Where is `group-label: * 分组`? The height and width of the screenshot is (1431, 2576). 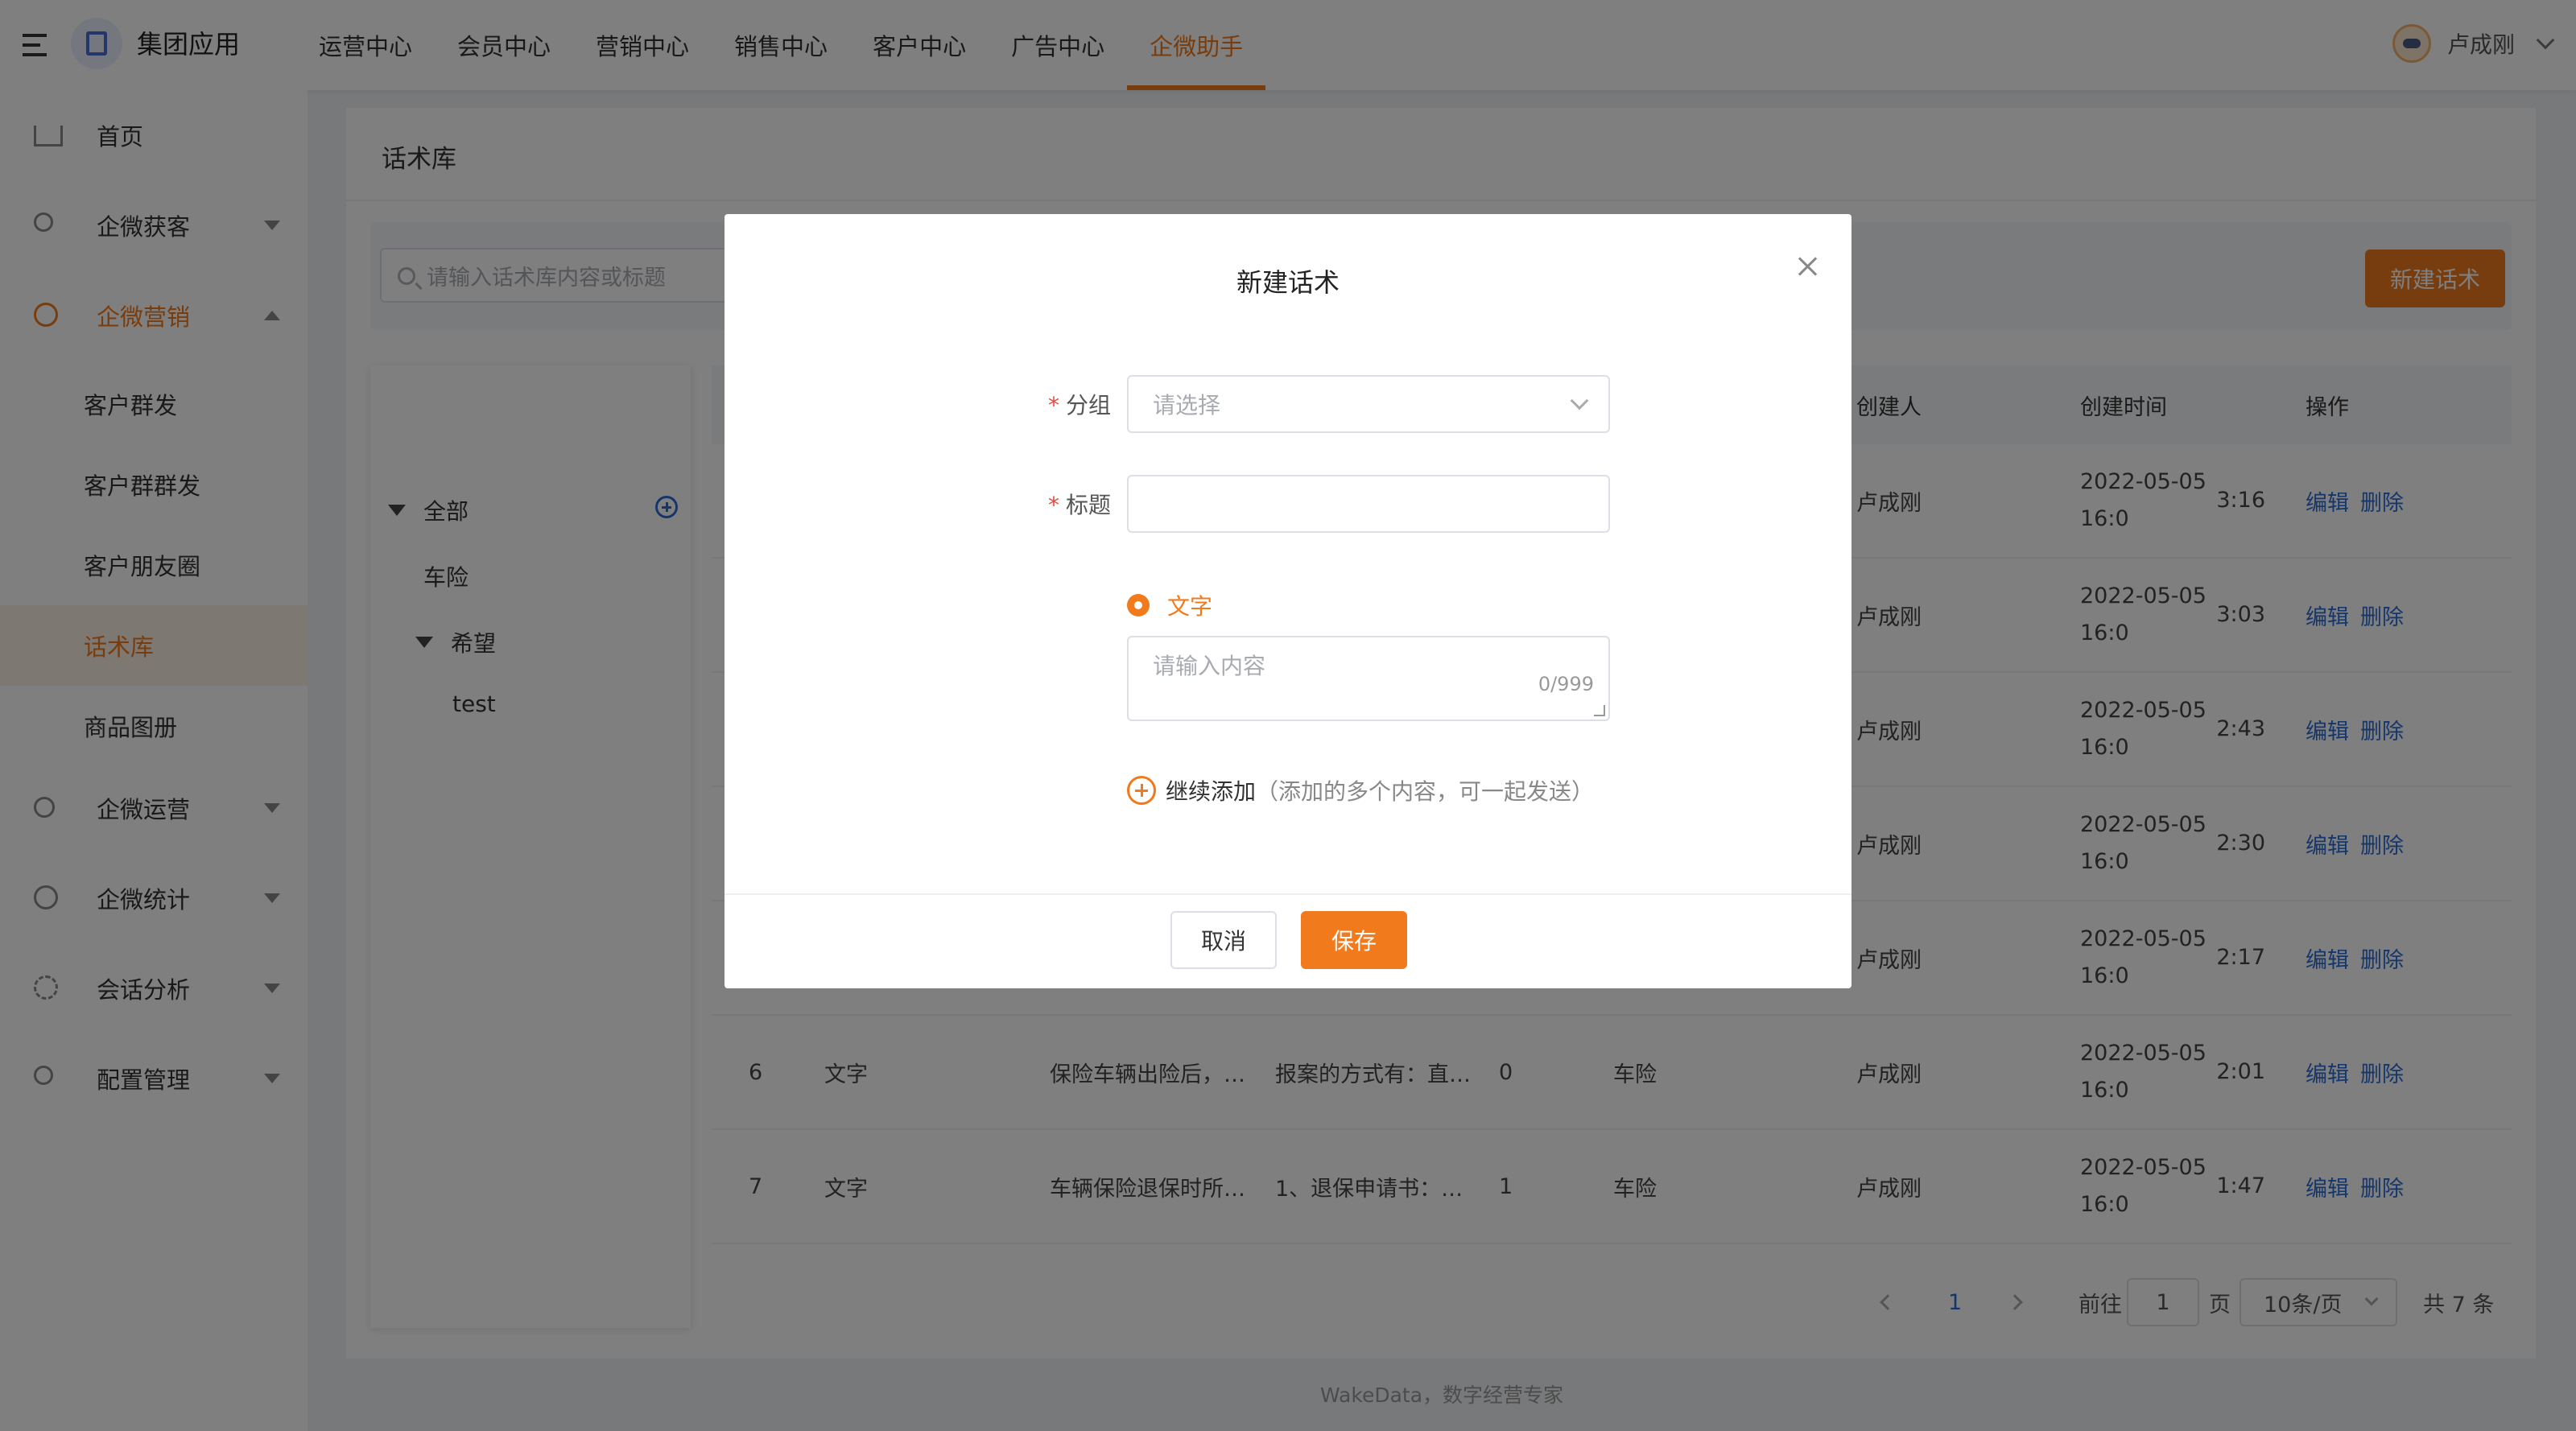 group-label: * 分组 is located at coordinates (1079, 405).